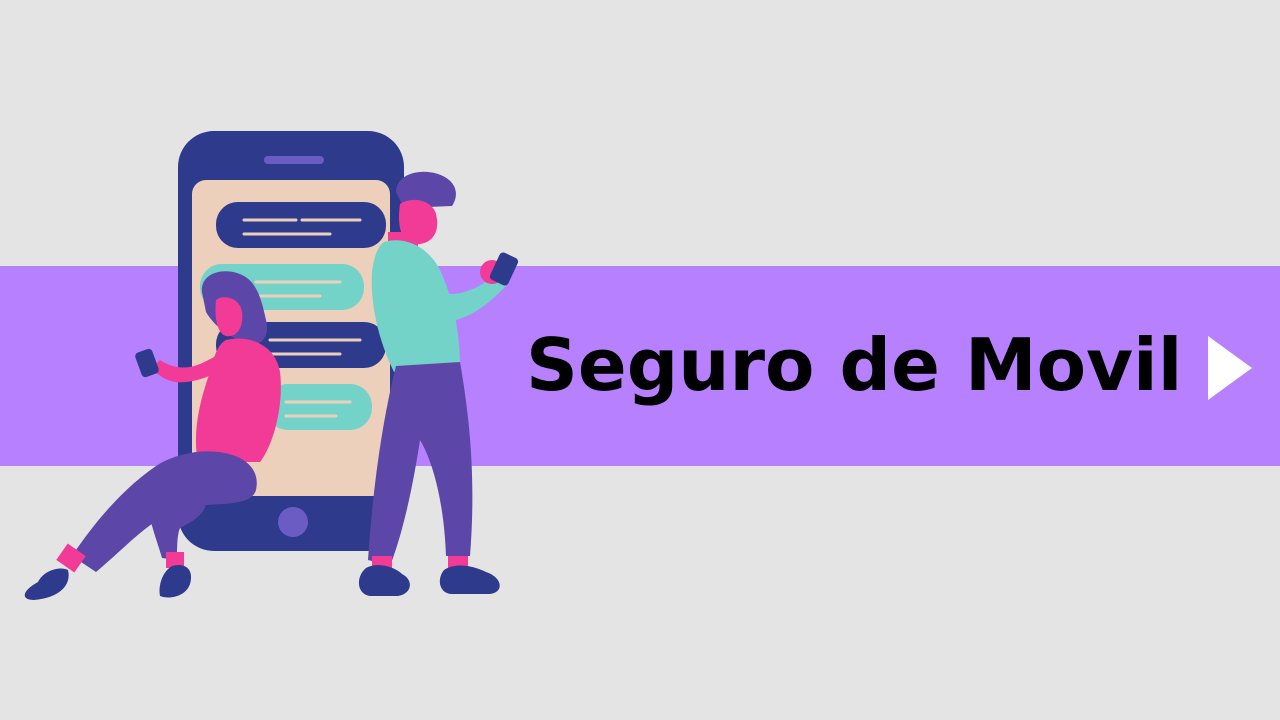 Image resolution: width=1280 pixels, height=720 pixels. What do you see at coordinates (854, 365) in the screenshot?
I see `banner-title: Seguro de Movil` at bounding box center [854, 365].